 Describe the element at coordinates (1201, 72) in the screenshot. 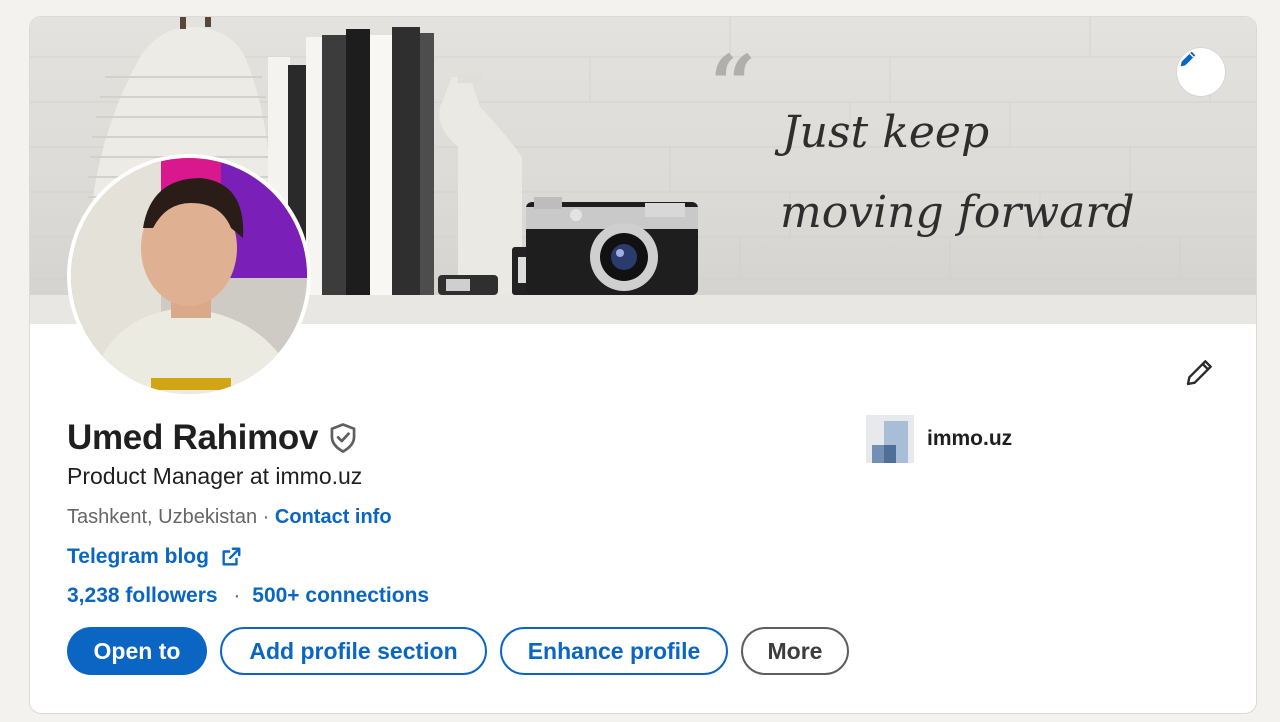

I see `edit-cover-button` at that location.